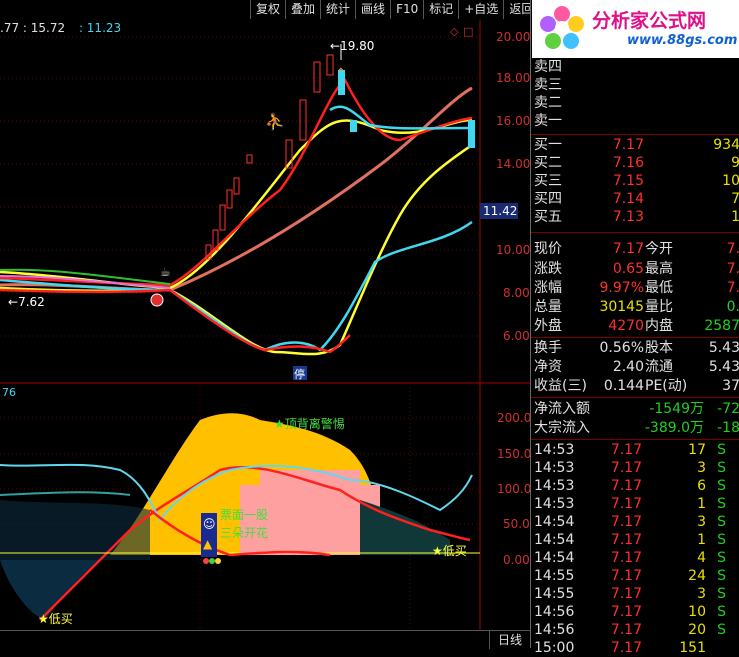 This screenshot has width=739, height=657. I want to click on menu-mark: 标记, so click(441, 9).